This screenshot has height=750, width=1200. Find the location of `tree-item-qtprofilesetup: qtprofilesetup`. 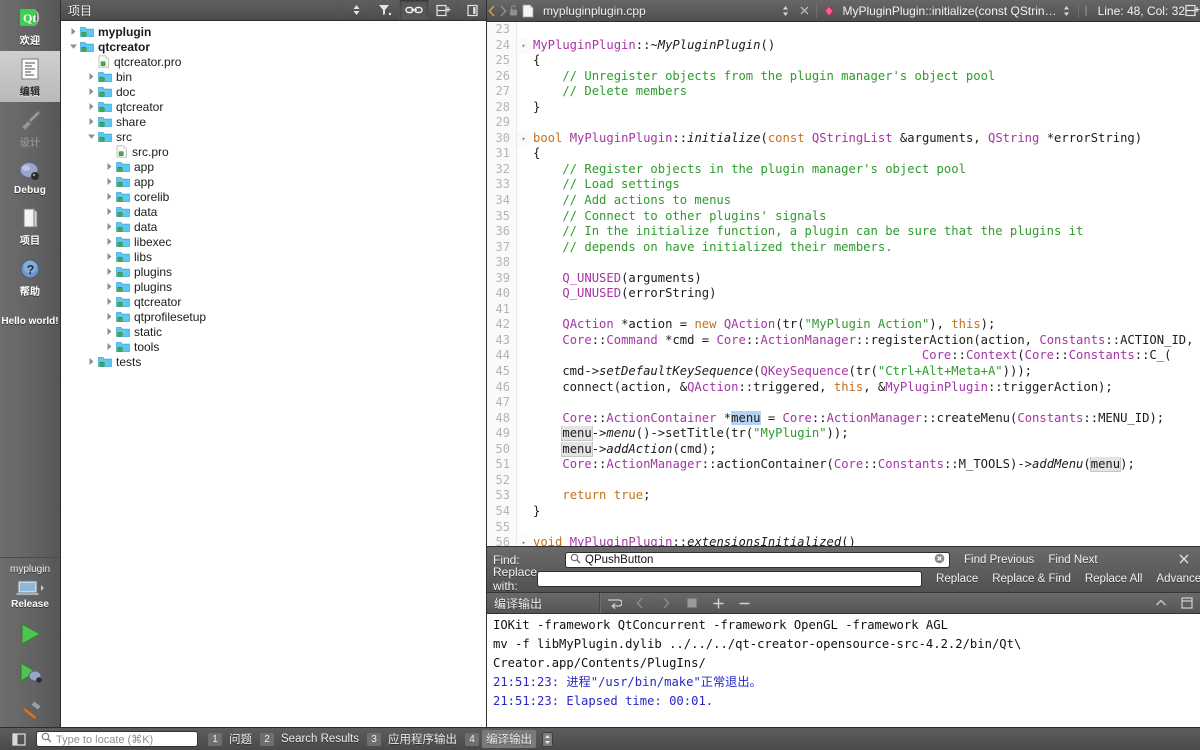

tree-item-qtprofilesetup: qtprofilesetup is located at coordinates (273, 316).